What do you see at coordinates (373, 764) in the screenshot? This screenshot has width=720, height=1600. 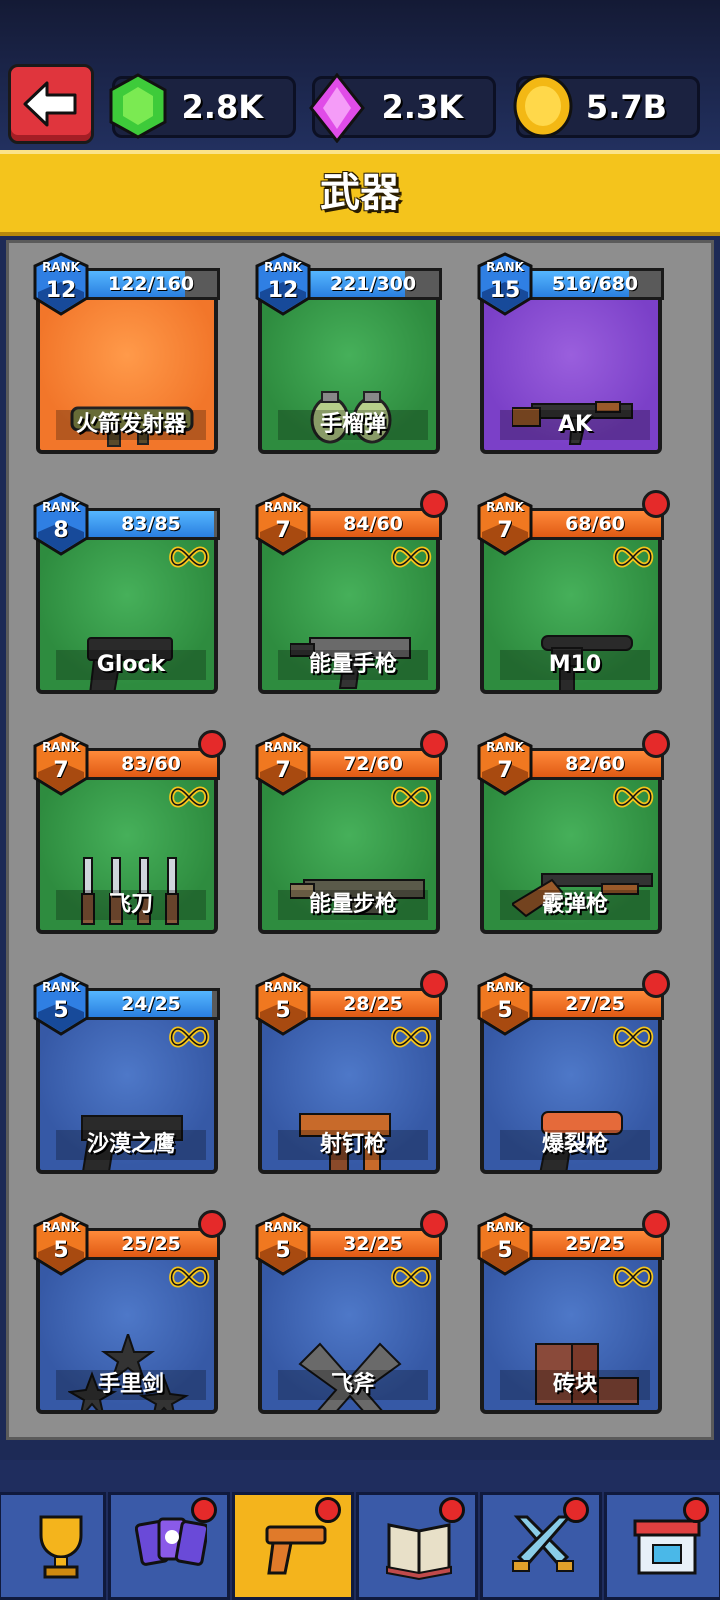 I see `weapon-progress-text: 72/60` at bounding box center [373, 764].